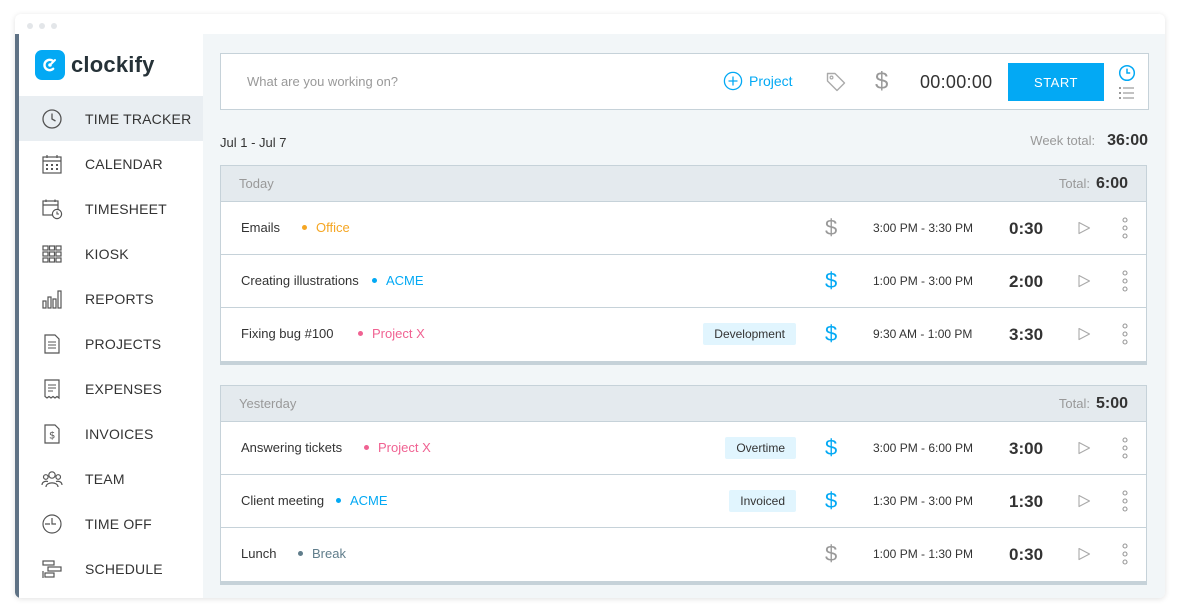 This screenshot has width=1180, height=612. Describe the element at coordinates (52, 389) in the screenshot. I see `receipt-icon` at that location.